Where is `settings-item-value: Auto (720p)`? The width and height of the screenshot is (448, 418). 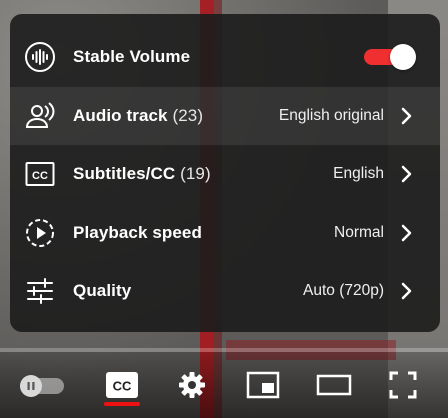
settings-item-value: Auto (720p) is located at coordinates (343, 291).